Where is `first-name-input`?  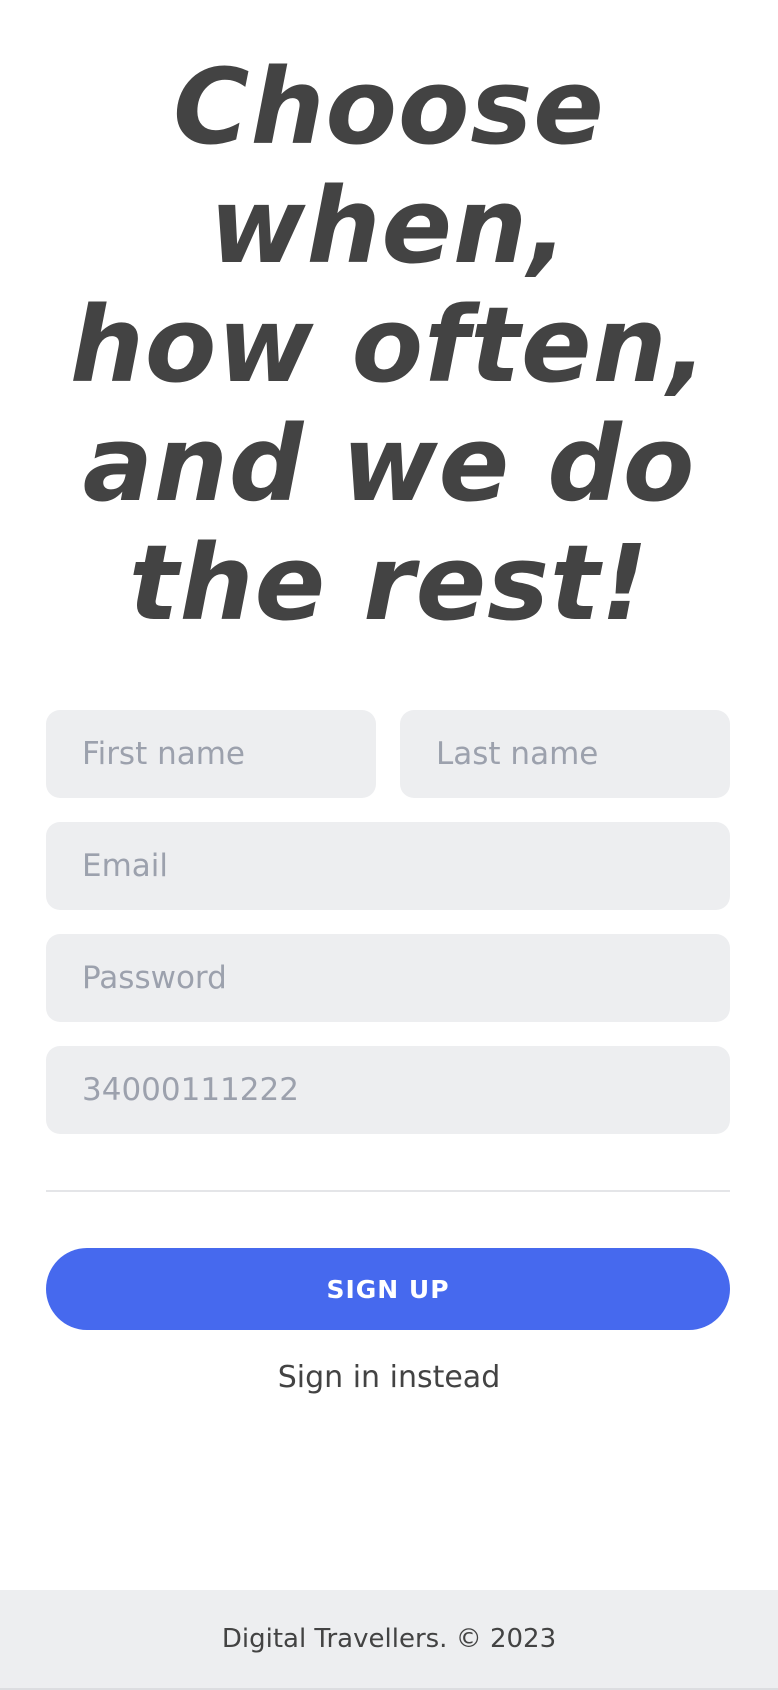 first-name-input is located at coordinates (211, 754).